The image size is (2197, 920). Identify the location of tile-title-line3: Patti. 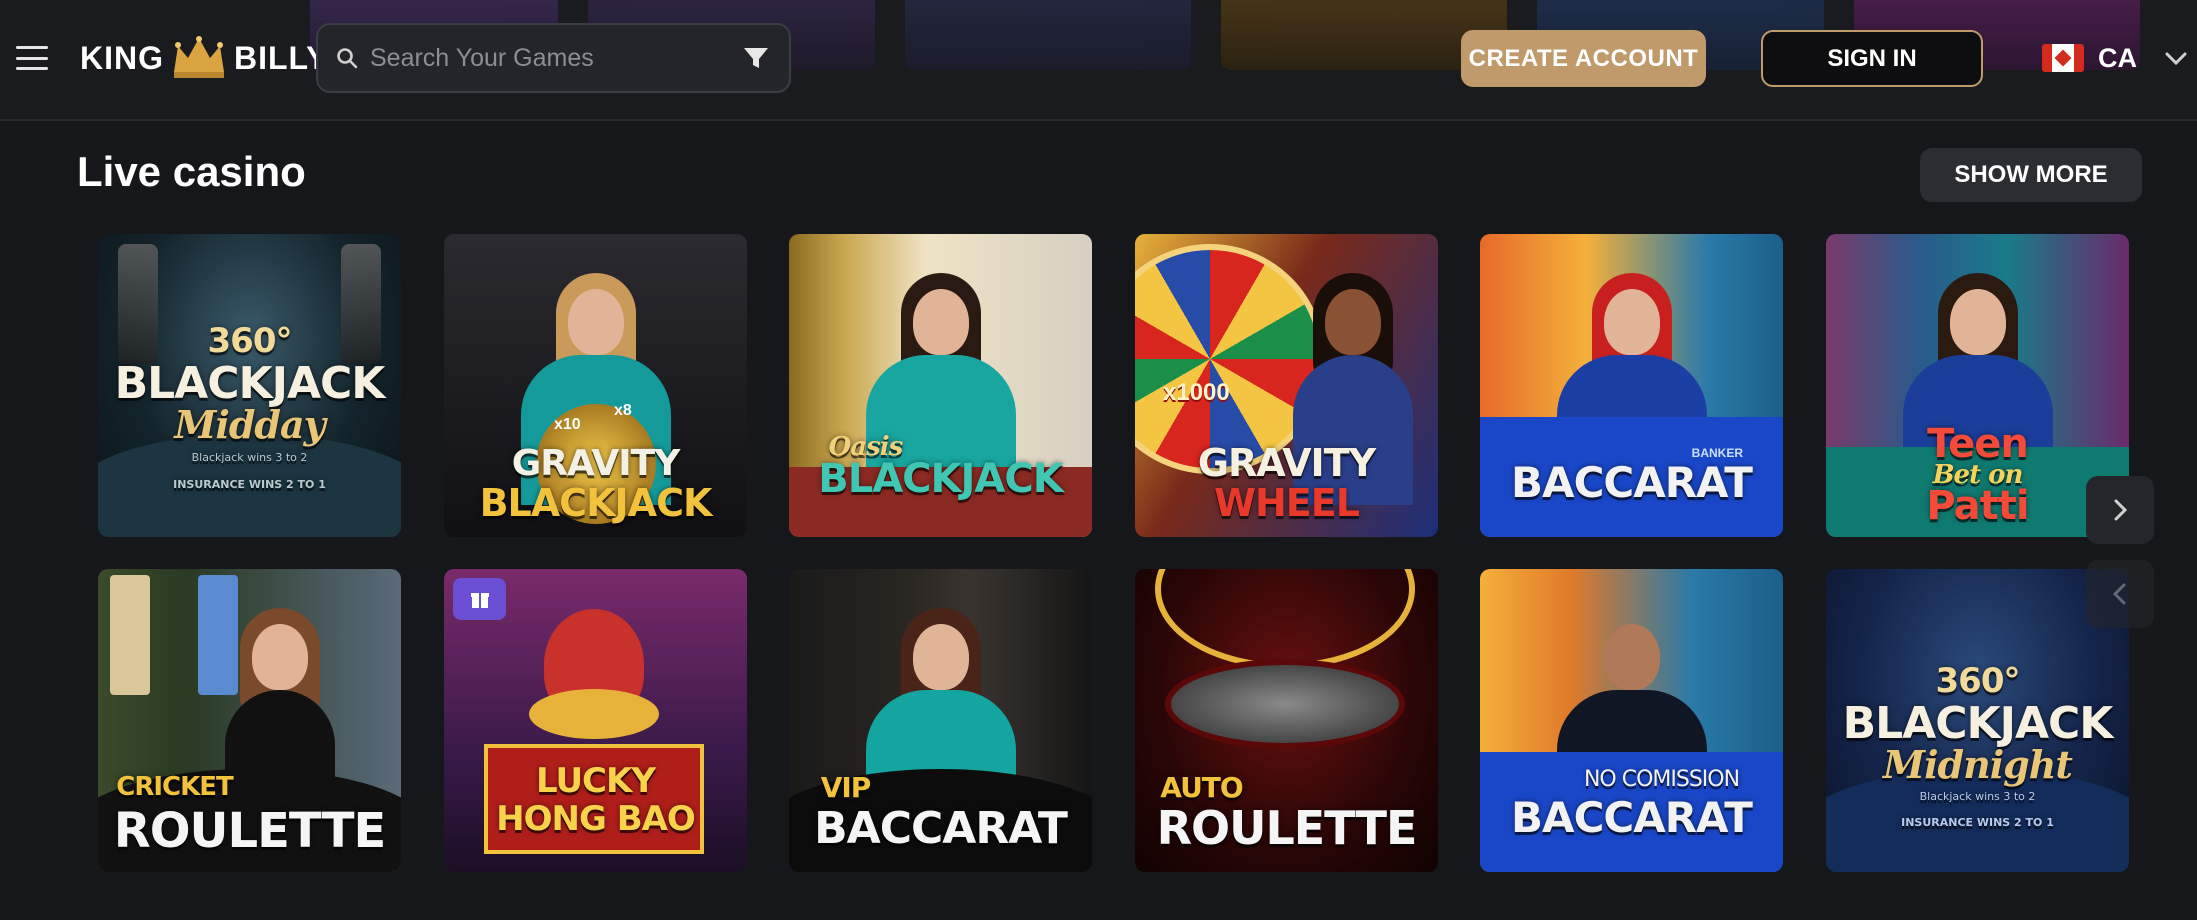
(1977, 506).